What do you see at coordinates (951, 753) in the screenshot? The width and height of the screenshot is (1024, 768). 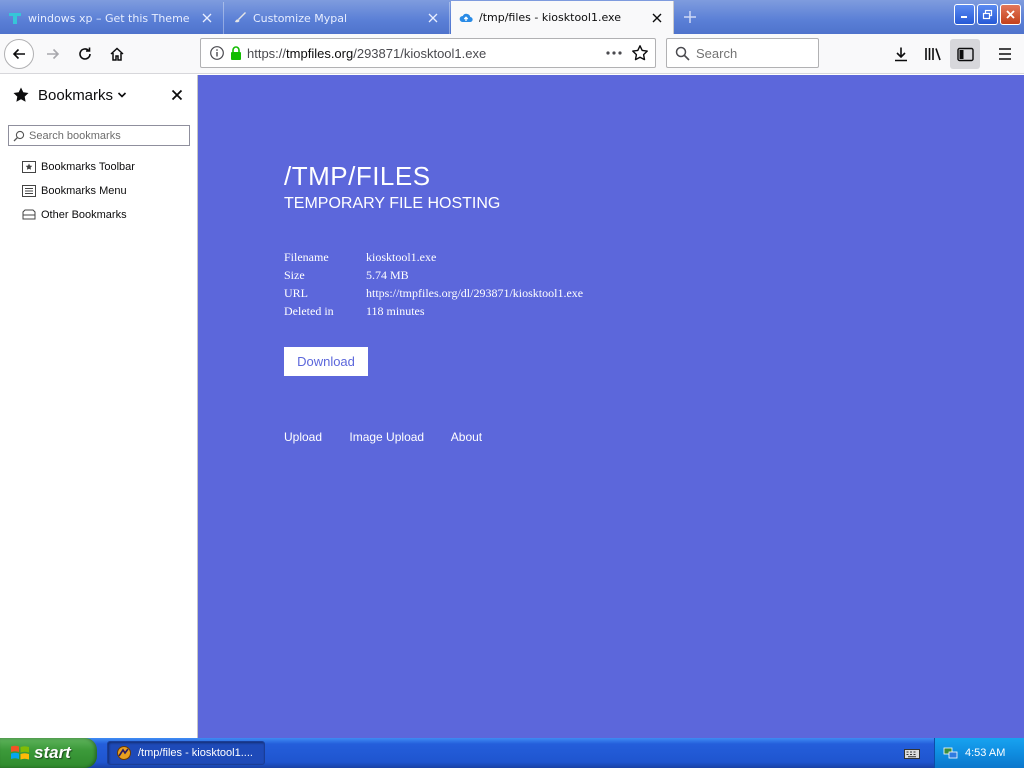 I see `network-icon` at bounding box center [951, 753].